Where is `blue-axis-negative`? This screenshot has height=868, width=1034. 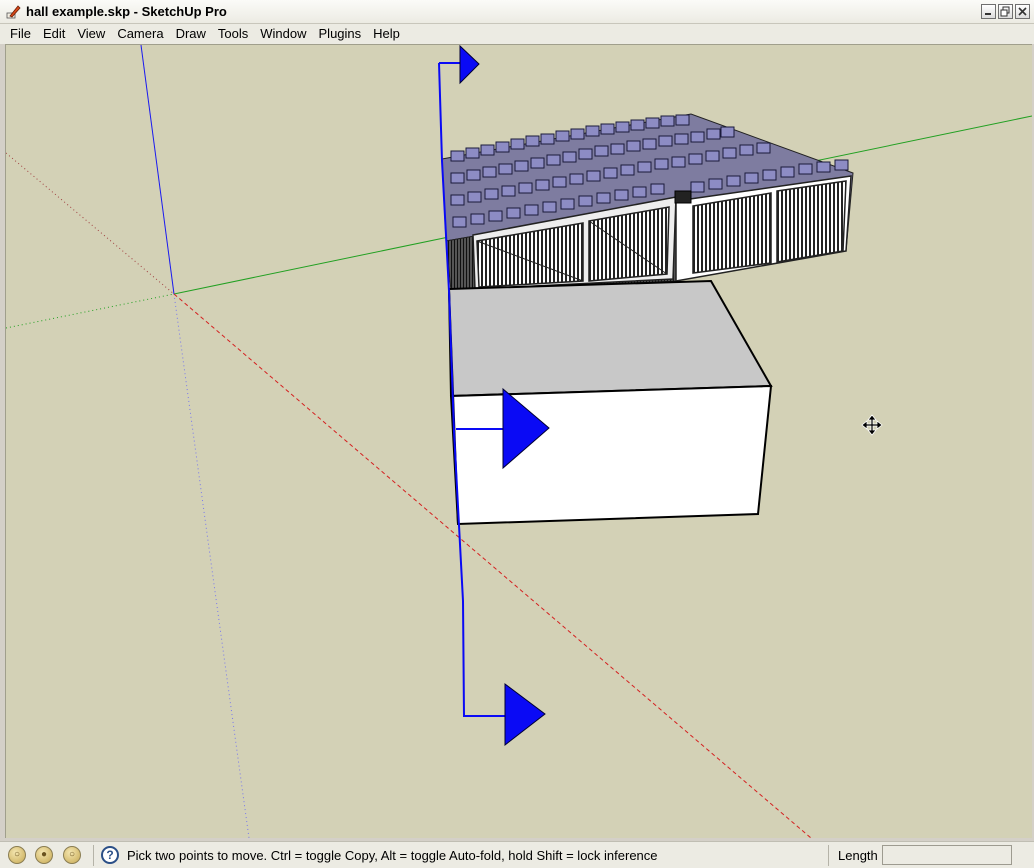
blue-axis-negative is located at coordinates (211, 565).